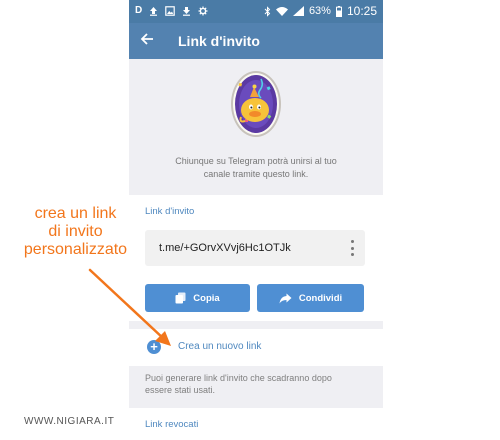  What do you see at coordinates (147, 40) in the screenshot?
I see `arrow-left-icon` at bounding box center [147, 40].